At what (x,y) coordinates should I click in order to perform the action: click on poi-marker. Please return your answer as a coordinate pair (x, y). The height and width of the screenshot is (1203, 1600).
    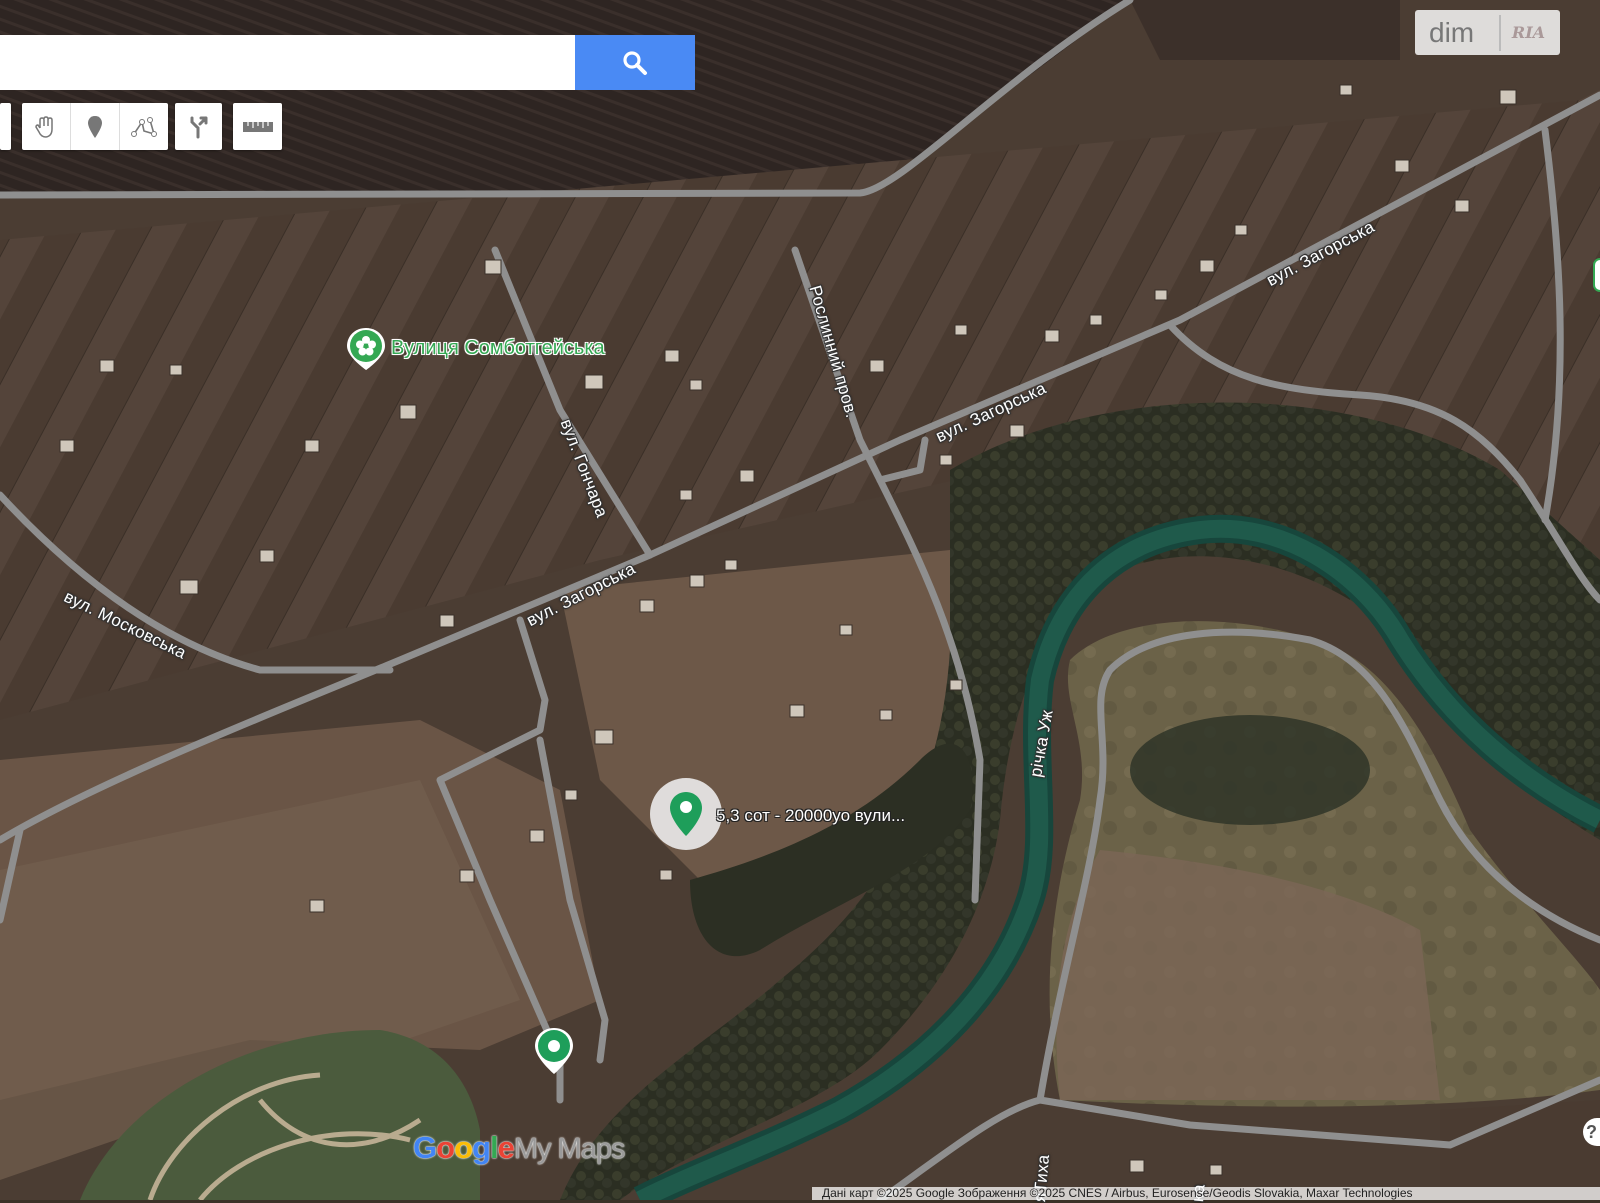
    Looking at the image, I should click on (366, 351).